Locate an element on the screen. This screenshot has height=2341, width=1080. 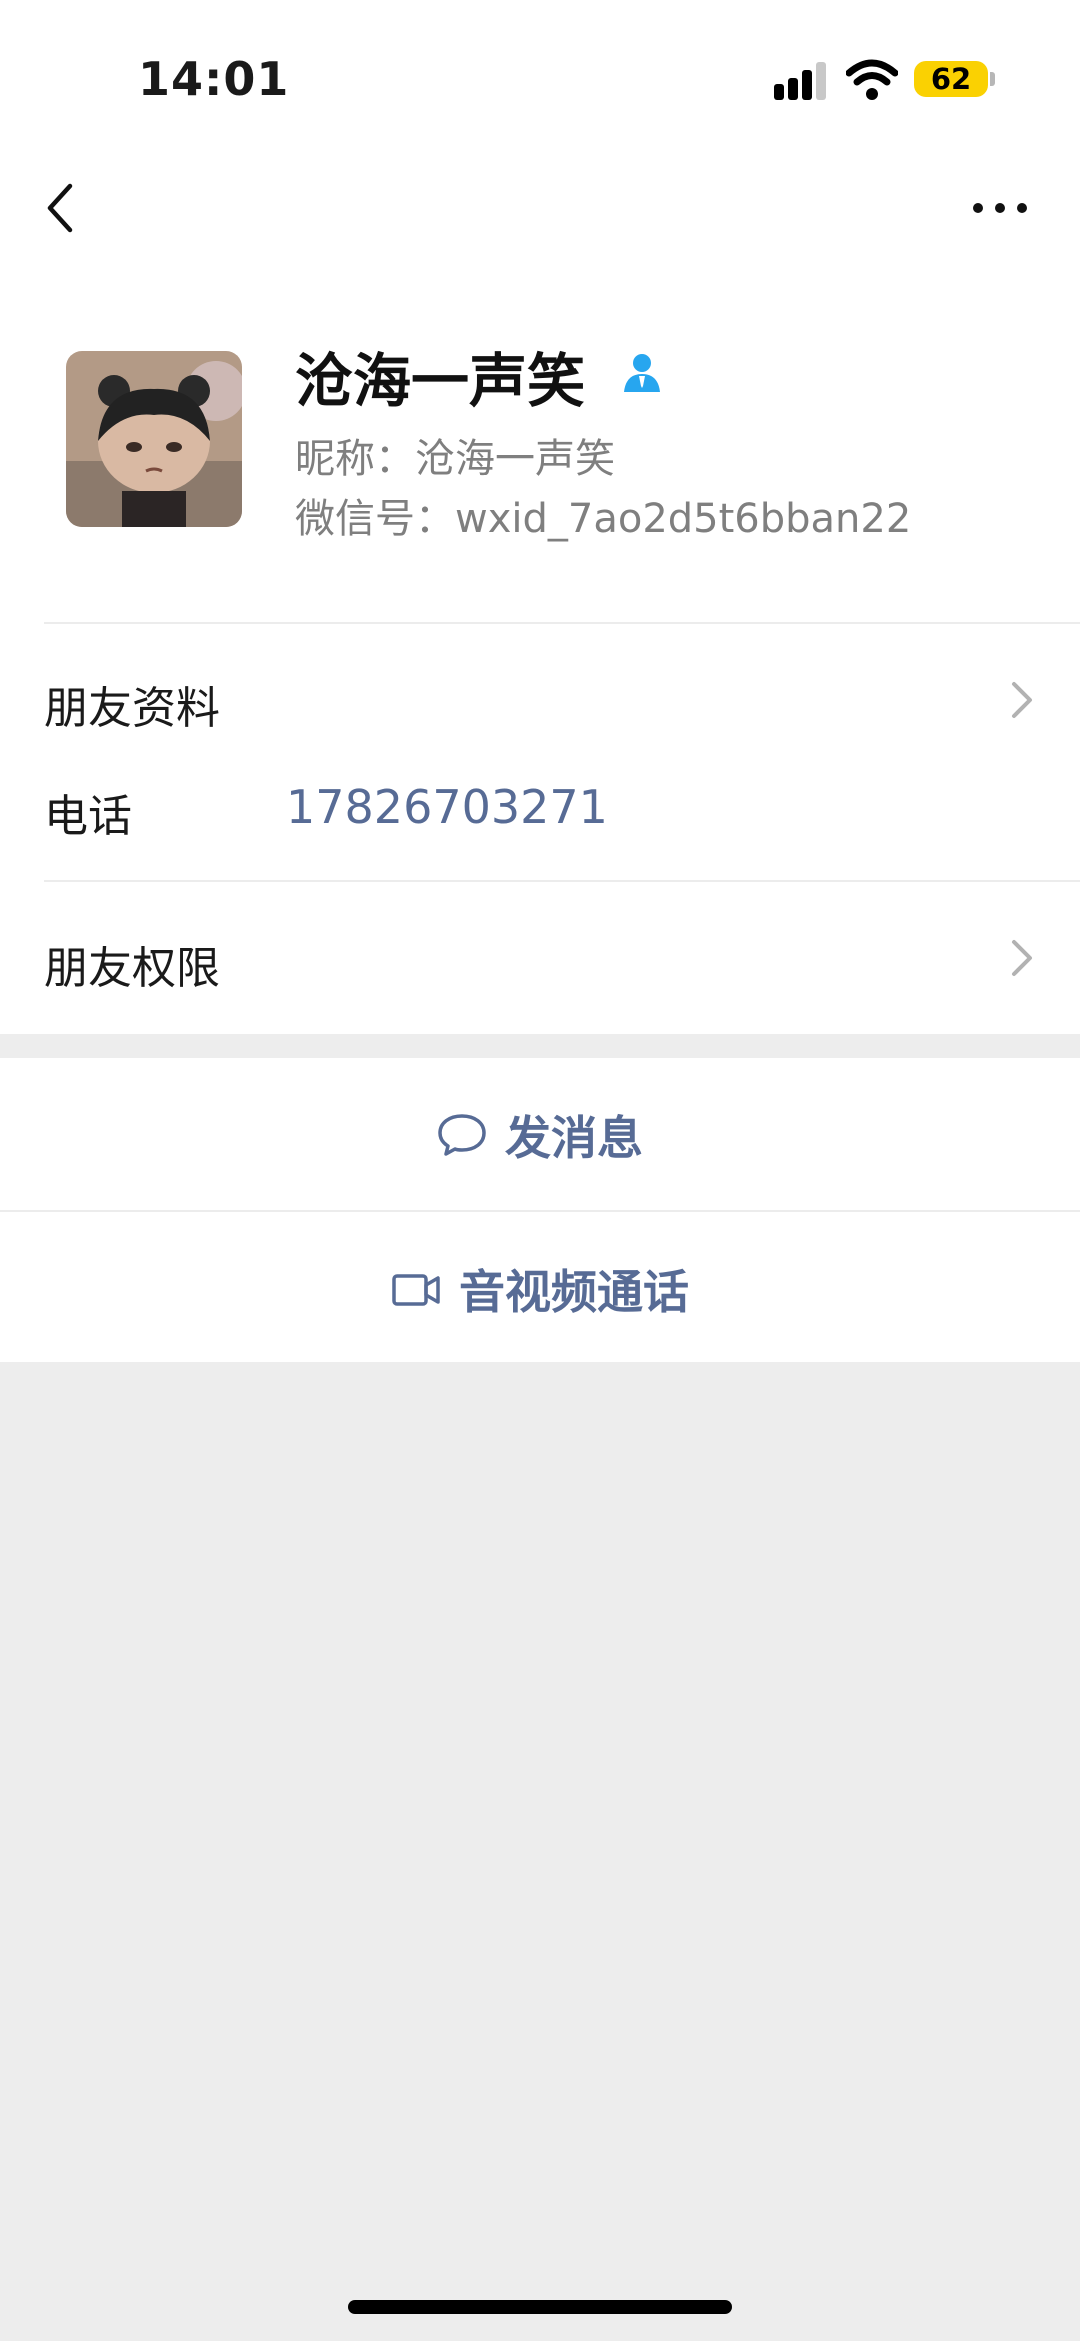
friend-info-label: 朋友资料 is located at coordinates (132, 708).